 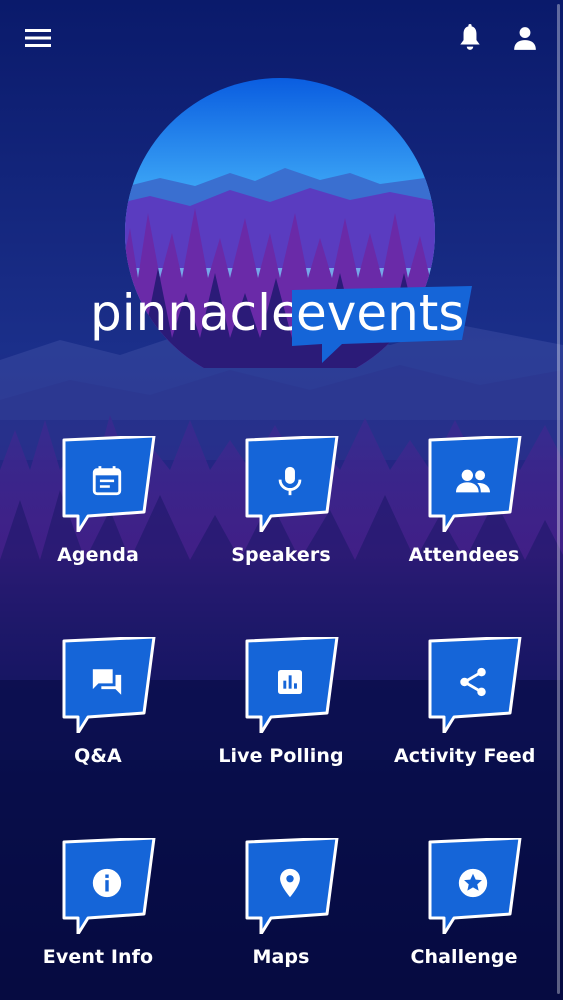 What do you see at coordinates (107, 883) in the screenshot?
I see `info-icon` at bounding box center [107, 883].